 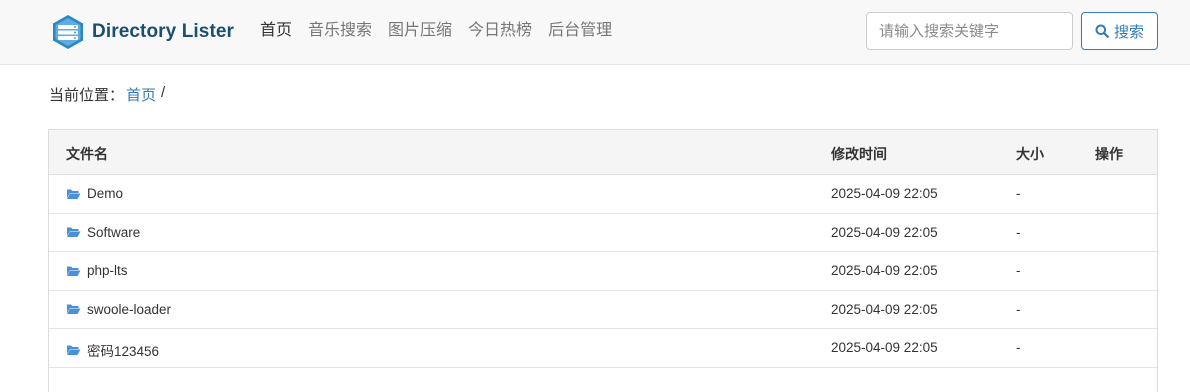 I want to click on table-row: swoole-loader 2025-04-09 22:05 -, so click(x=603, y=310).